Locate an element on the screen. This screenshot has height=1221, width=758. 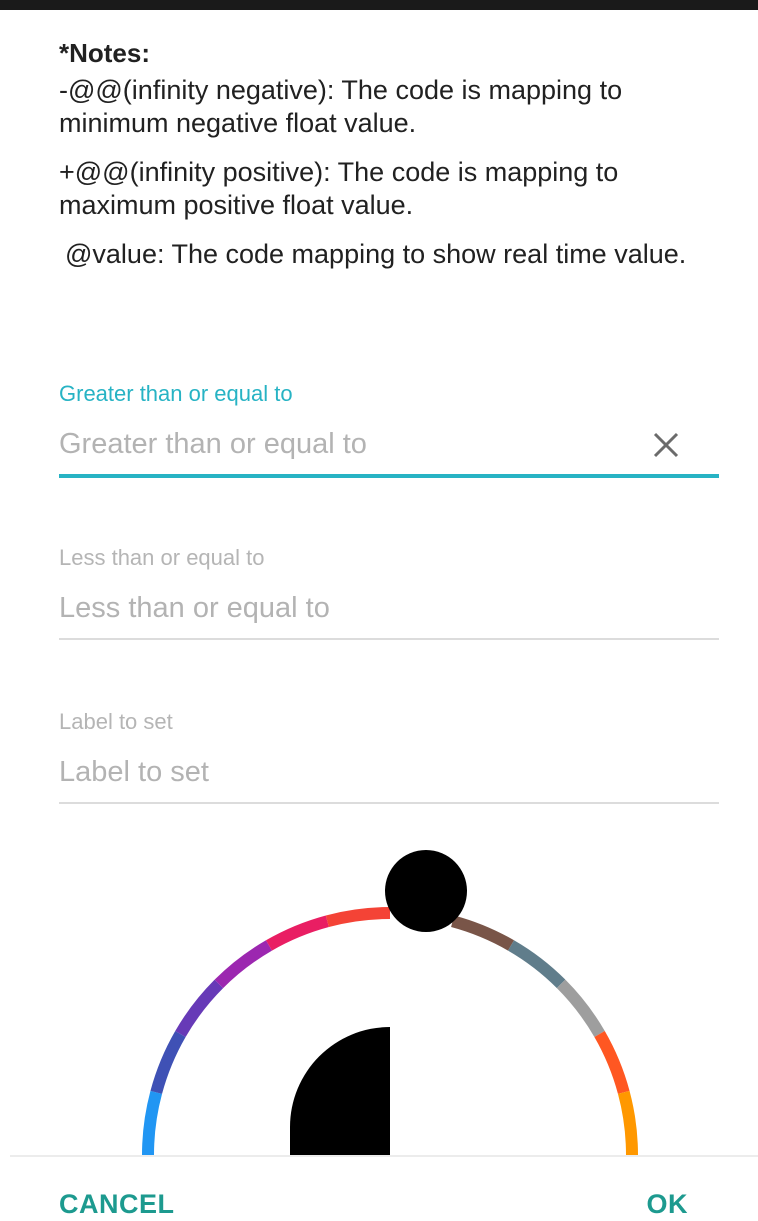
color-selector-knob is located at coordinates (426, 891).